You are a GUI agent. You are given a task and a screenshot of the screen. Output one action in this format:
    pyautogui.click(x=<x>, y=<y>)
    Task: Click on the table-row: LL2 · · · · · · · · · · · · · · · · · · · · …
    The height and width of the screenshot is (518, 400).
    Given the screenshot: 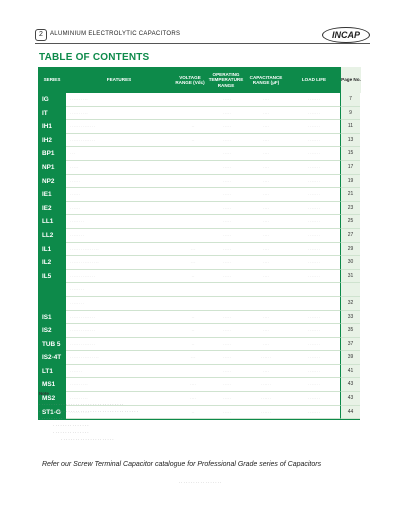 What is the action you would take?
    pyautogui.click(x=199, y=235)
    